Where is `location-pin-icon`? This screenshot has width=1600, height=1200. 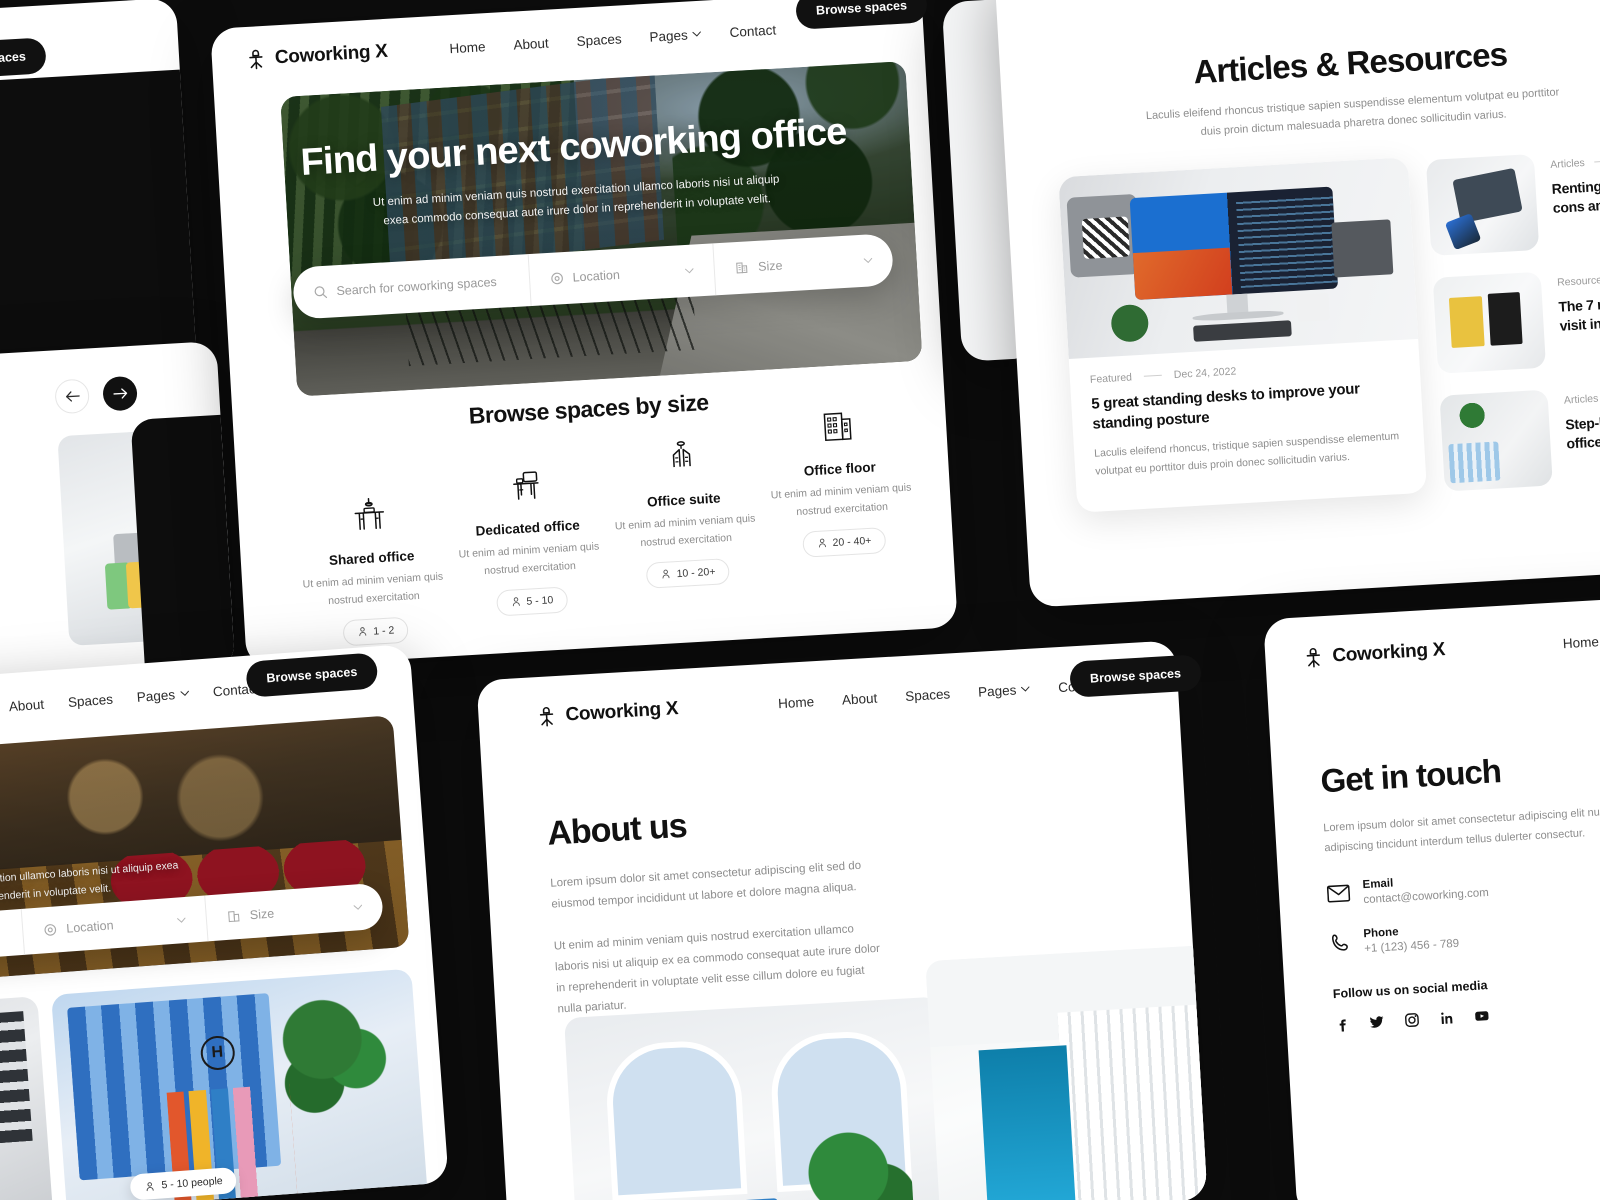
location-pin-icon is located at coordinates (50, 930).